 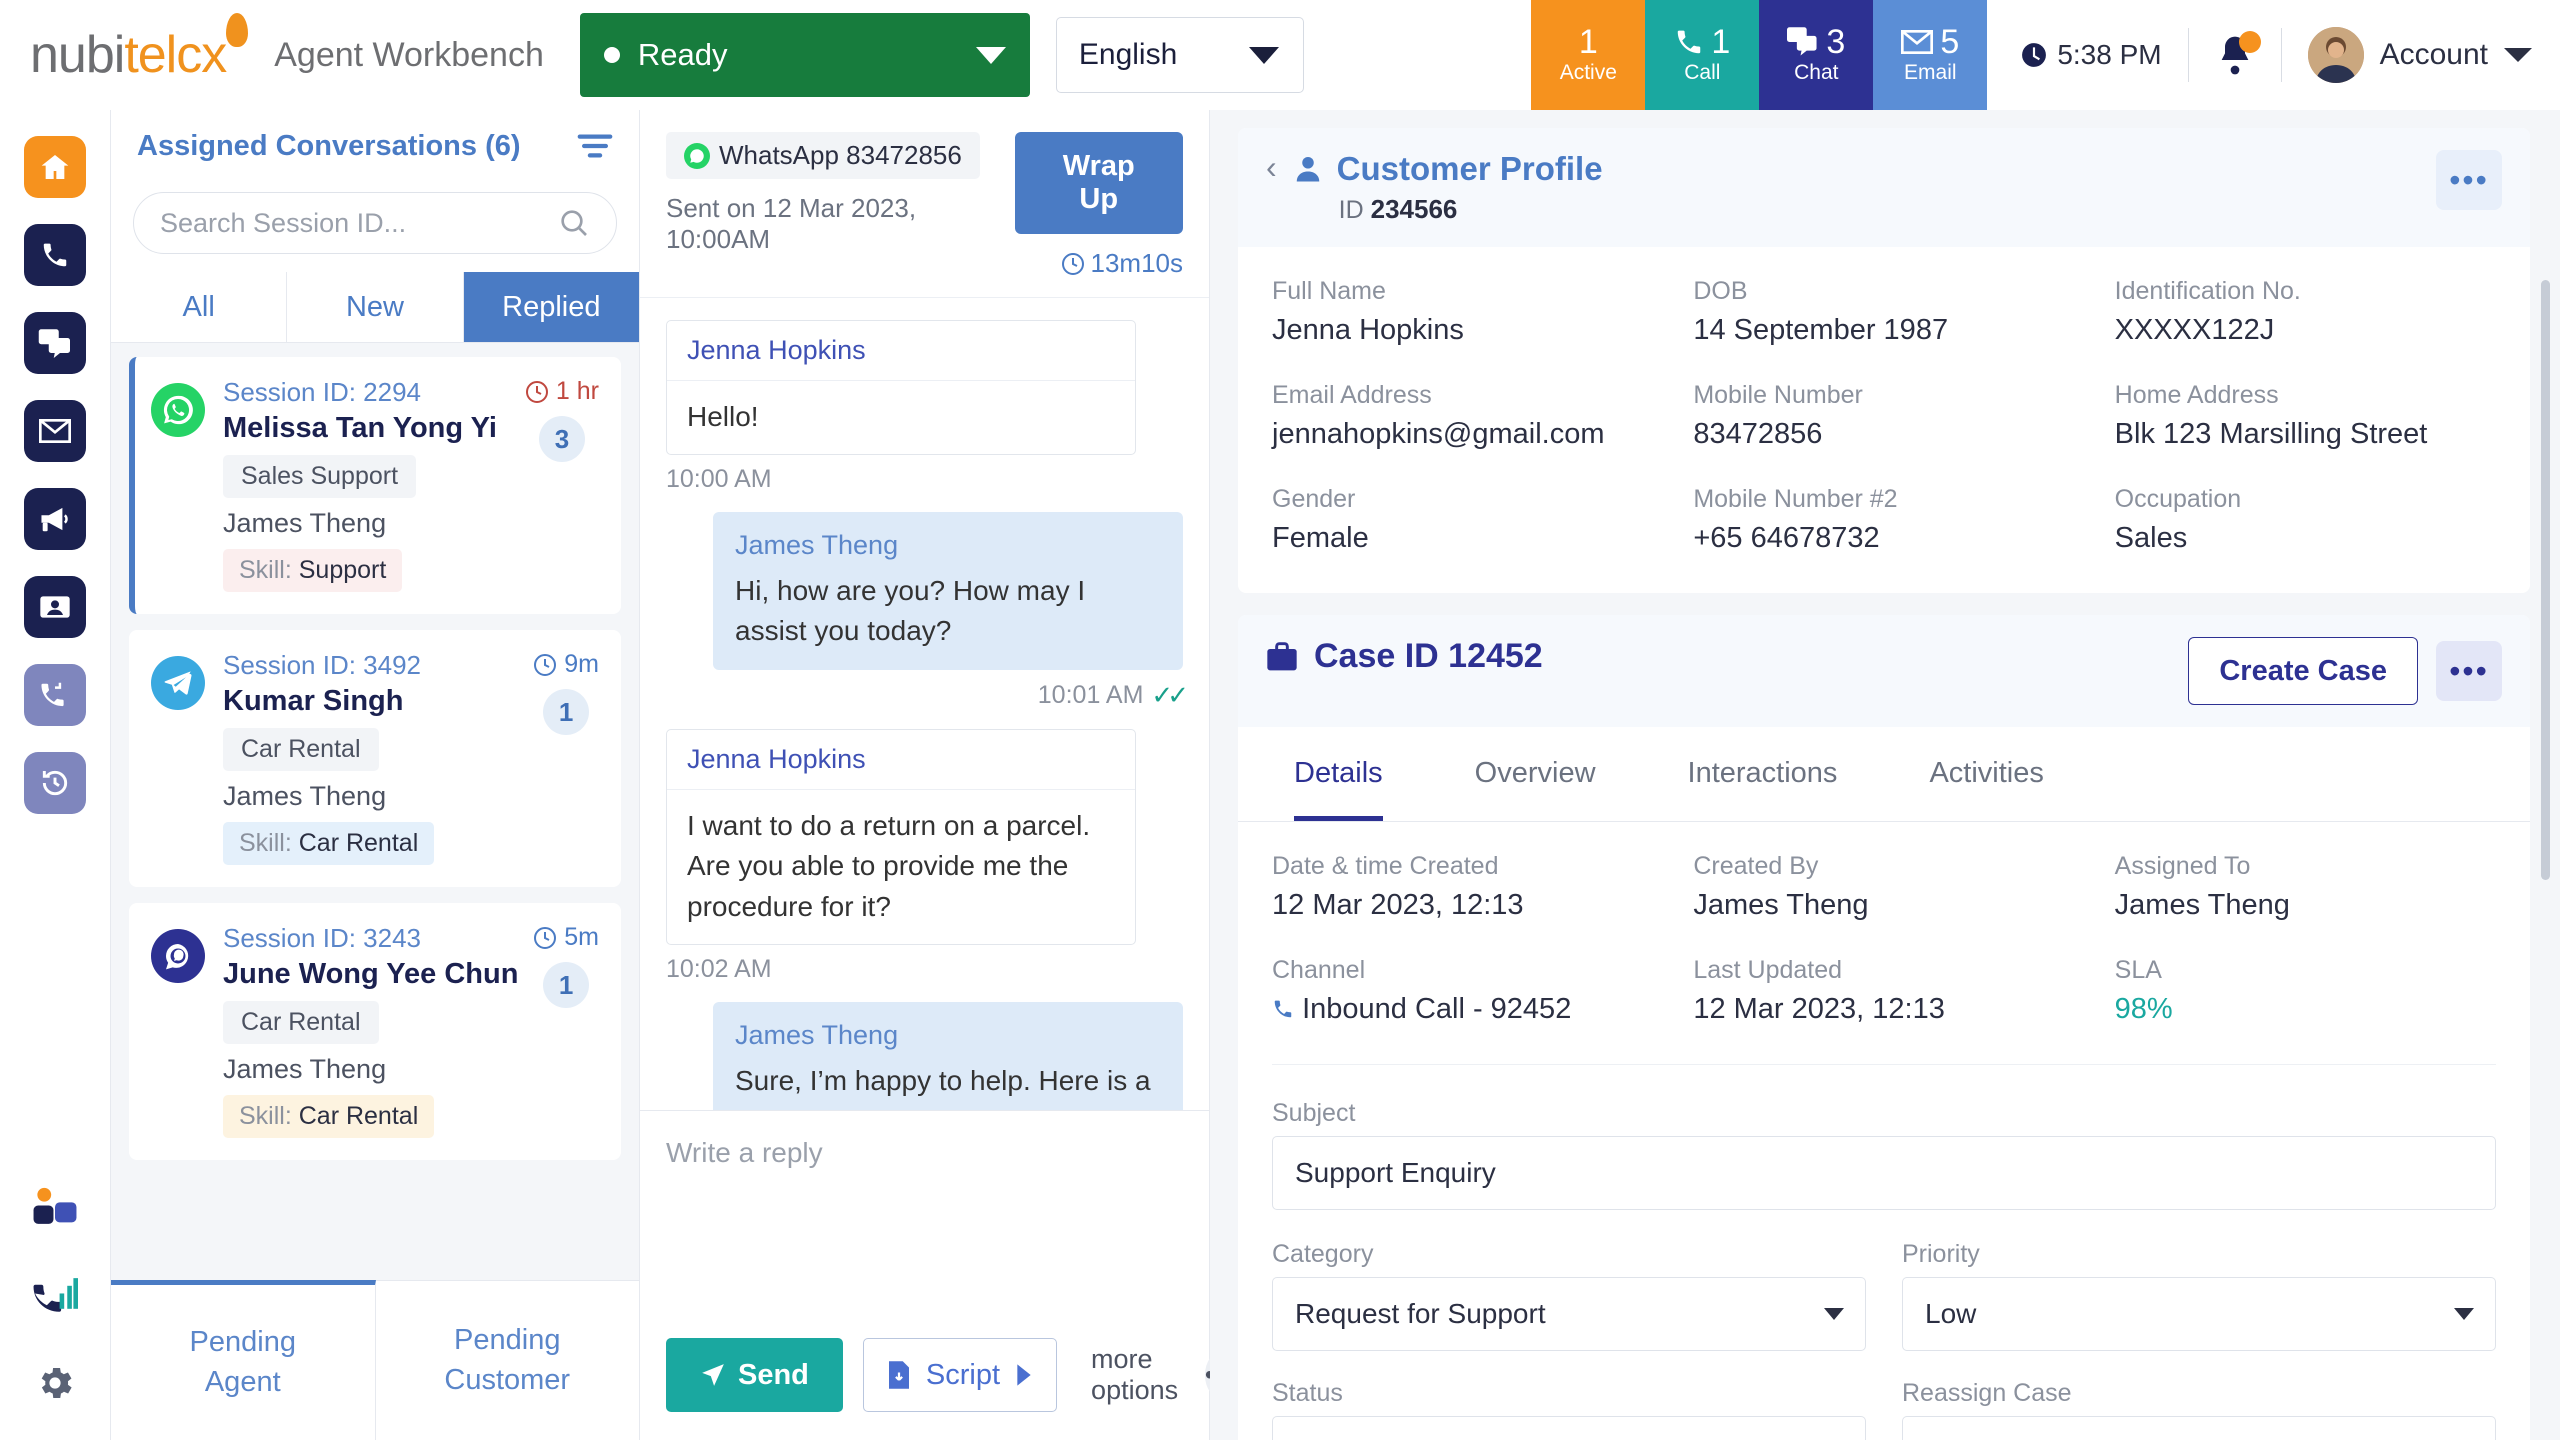 What do you see at coordinates (1884, 671) in the screenshot?
I see `case-header: Case ID 12452 Create Case •••` at bounding box center [1884, 671].